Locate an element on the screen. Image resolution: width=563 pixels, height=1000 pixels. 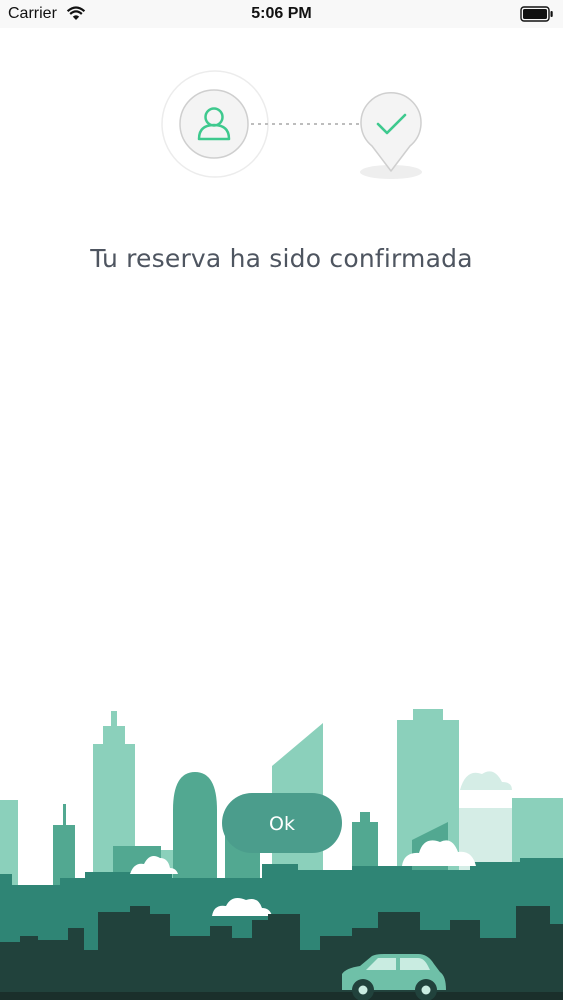
status-bar: Carrier 5:06 PM is located at coordinates (281, 14).